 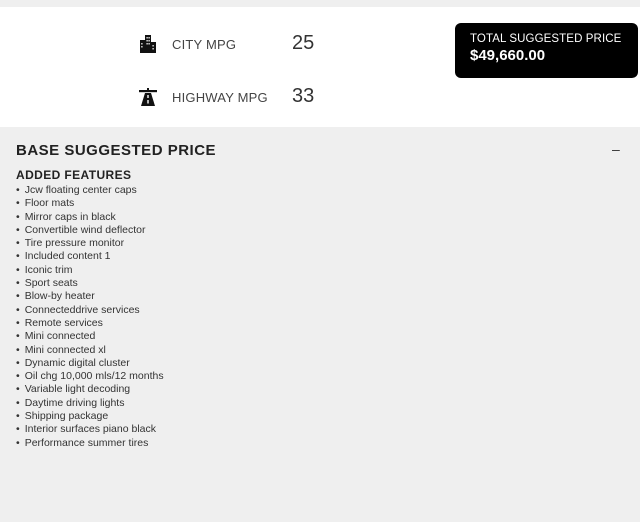 I want to click on total-price-box: TOTAL SUGGESTED PRICE $49,660.00, so click(x=546, y=50).